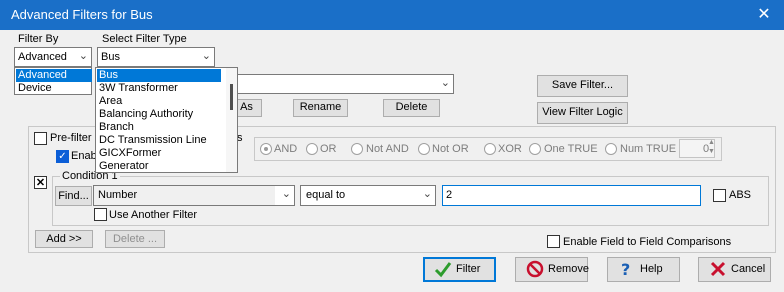 This screenshot has height=292, width=784. I want to click on radio-or-label: OR, so click(328, 149).